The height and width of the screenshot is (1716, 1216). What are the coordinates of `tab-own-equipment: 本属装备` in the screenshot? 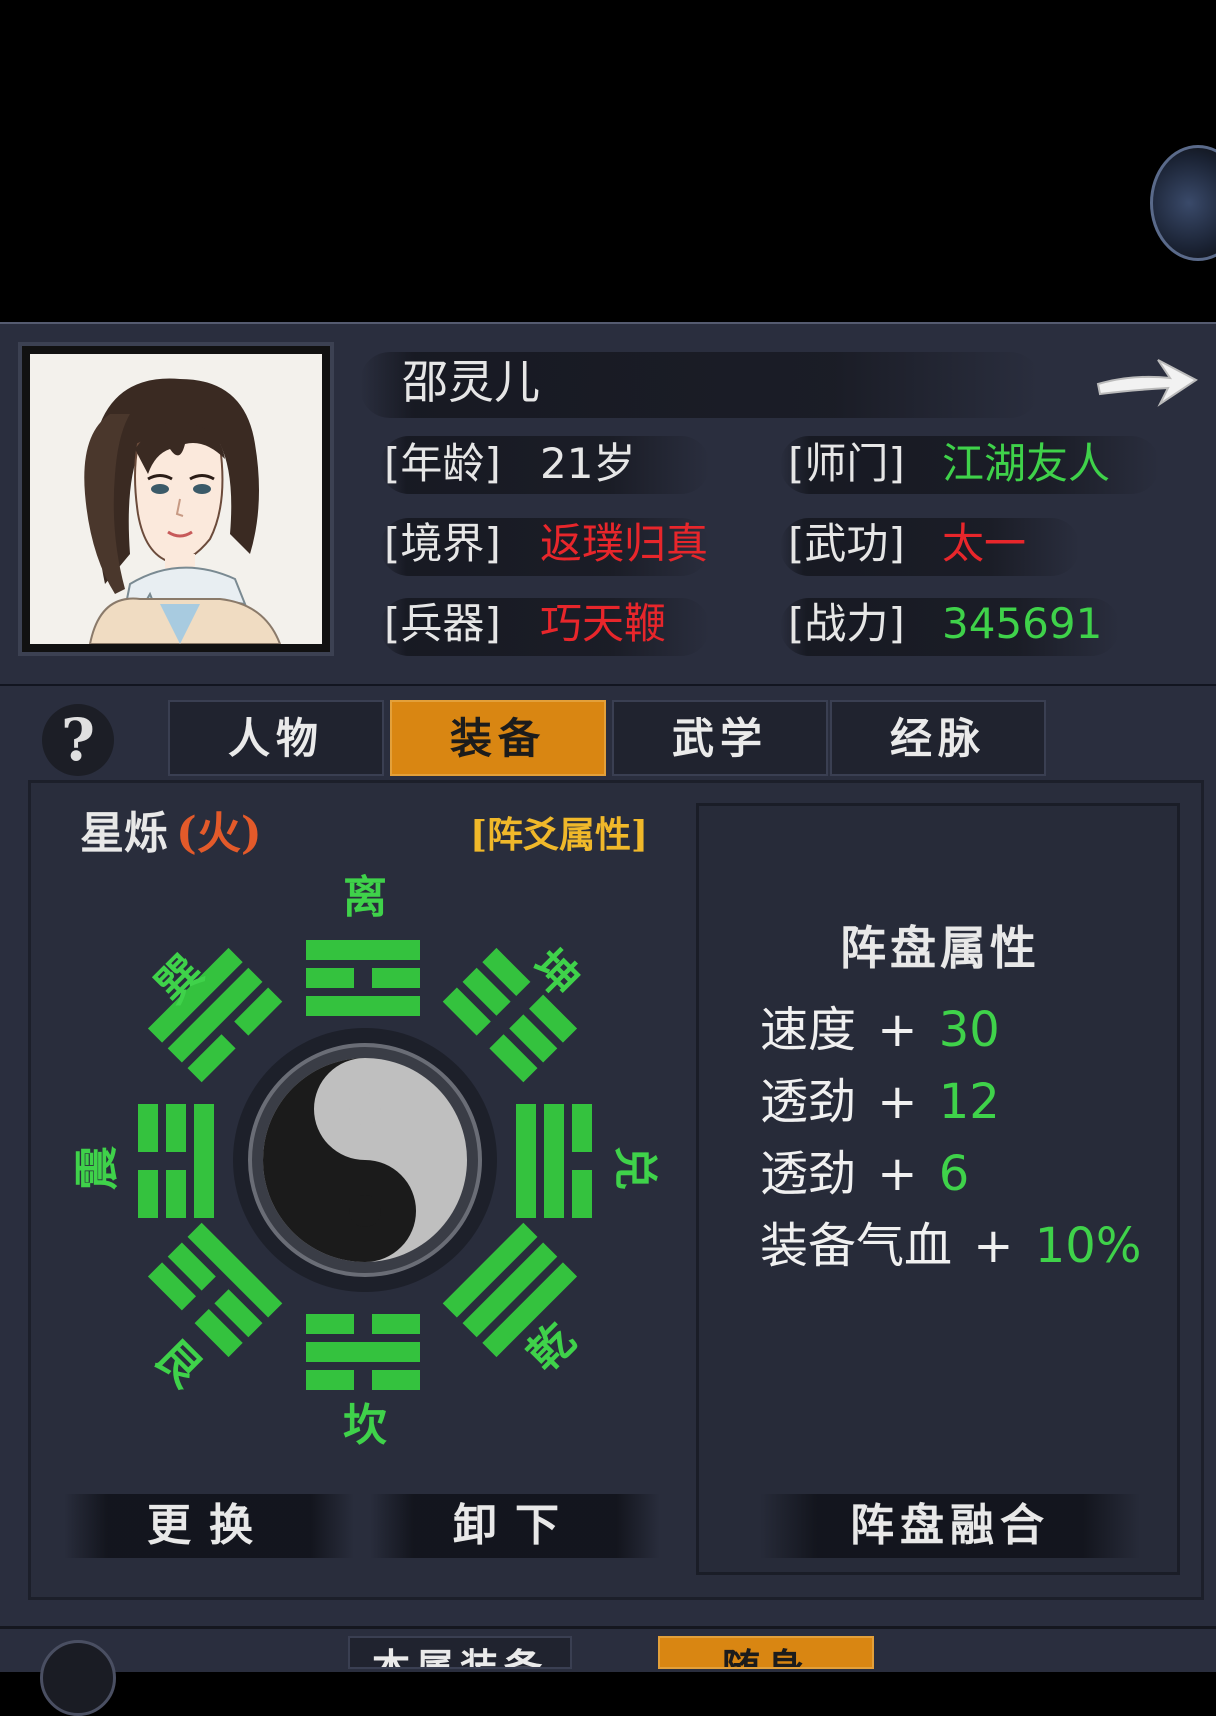 It's located at (460, 1652).